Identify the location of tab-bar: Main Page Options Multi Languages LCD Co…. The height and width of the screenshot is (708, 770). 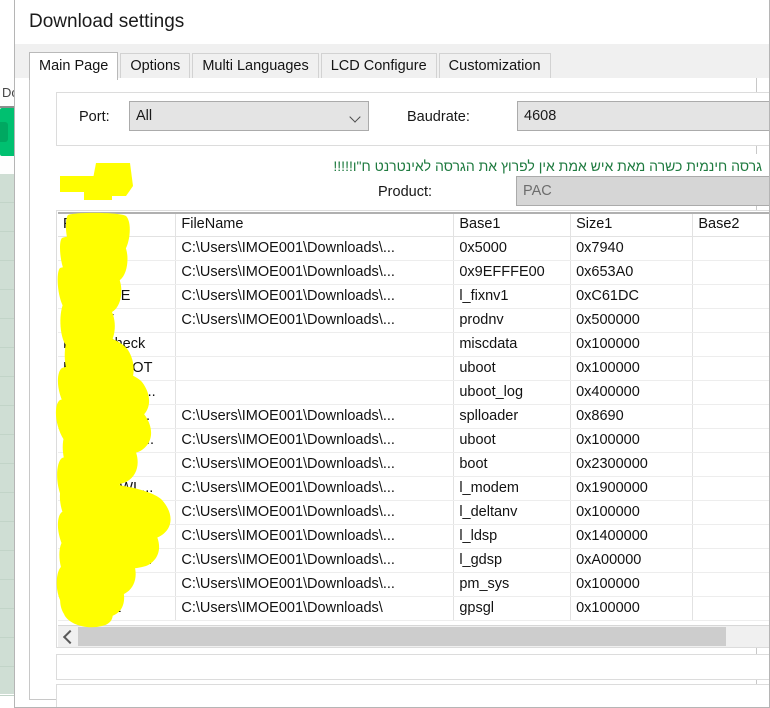
(392, 62).